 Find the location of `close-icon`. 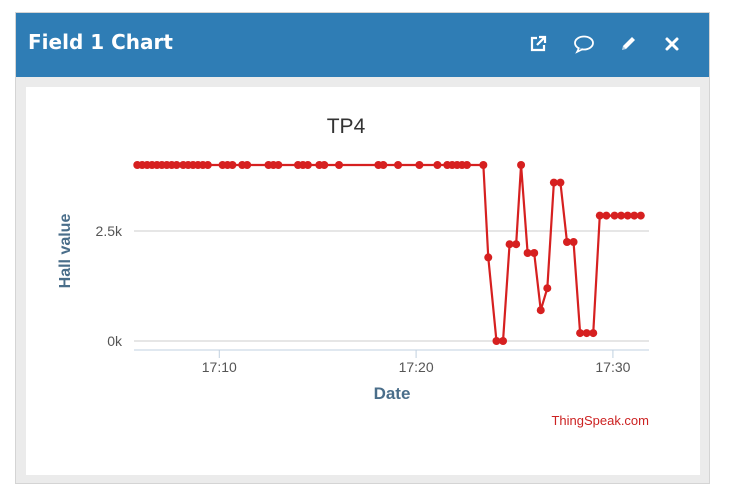

close-icon is located at coordinates (672, 44).